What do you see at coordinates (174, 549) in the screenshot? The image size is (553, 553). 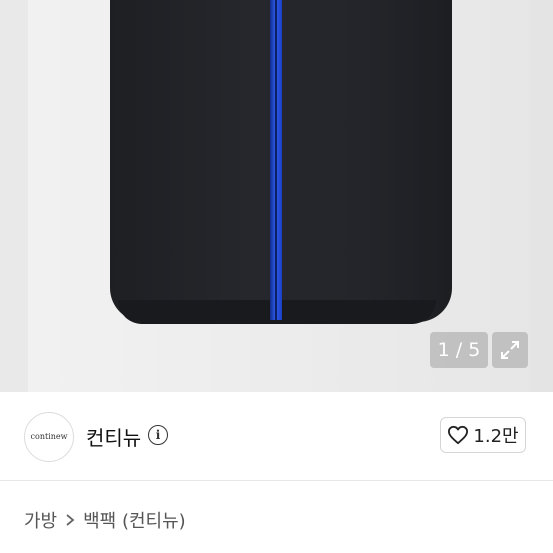 I see `product-title-partial` at bounding box center [174, 549].